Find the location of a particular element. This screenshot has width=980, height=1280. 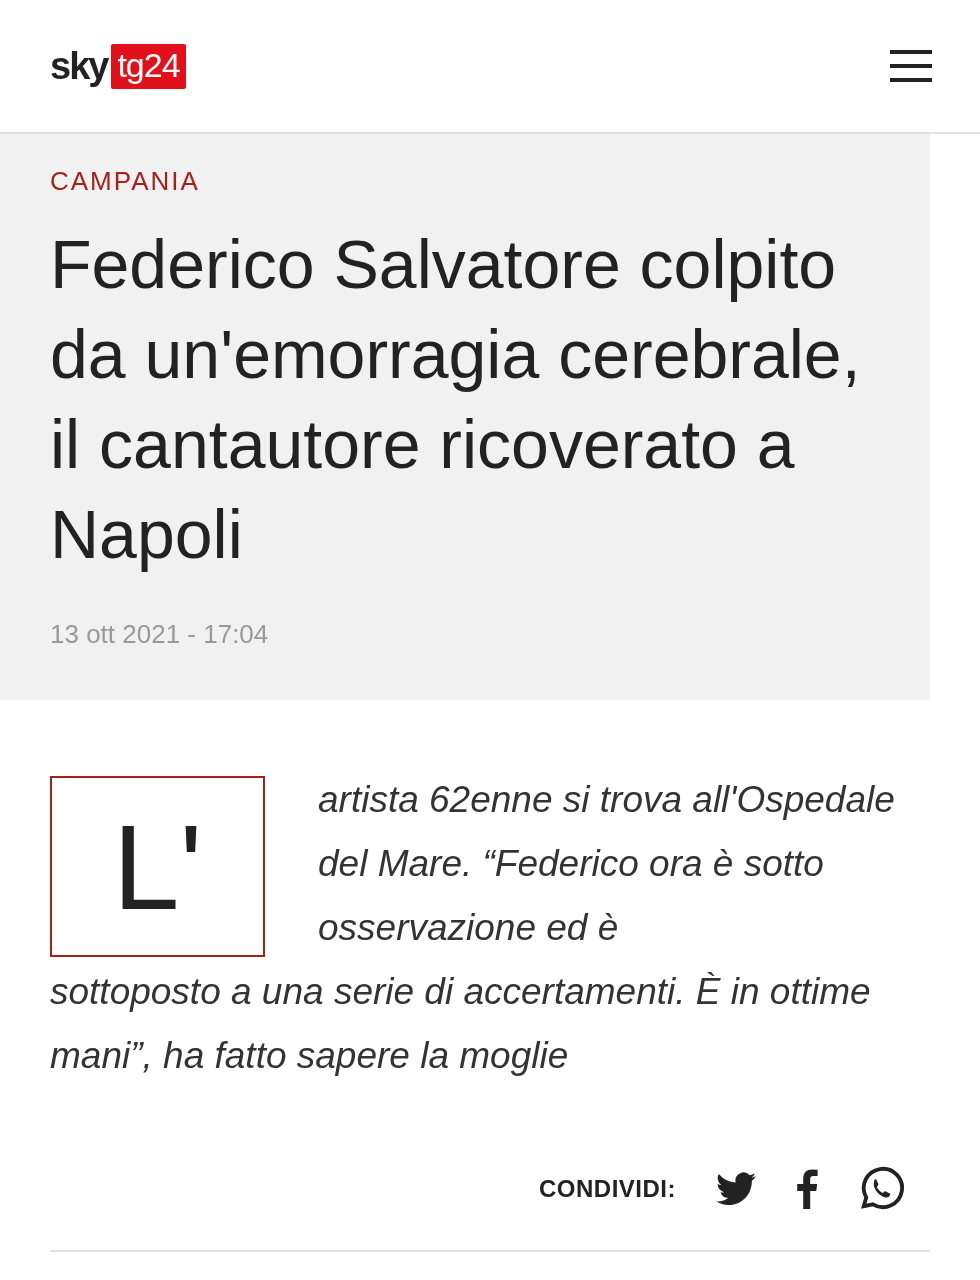

drop-cap: L' is located at coordinates (157, 866).